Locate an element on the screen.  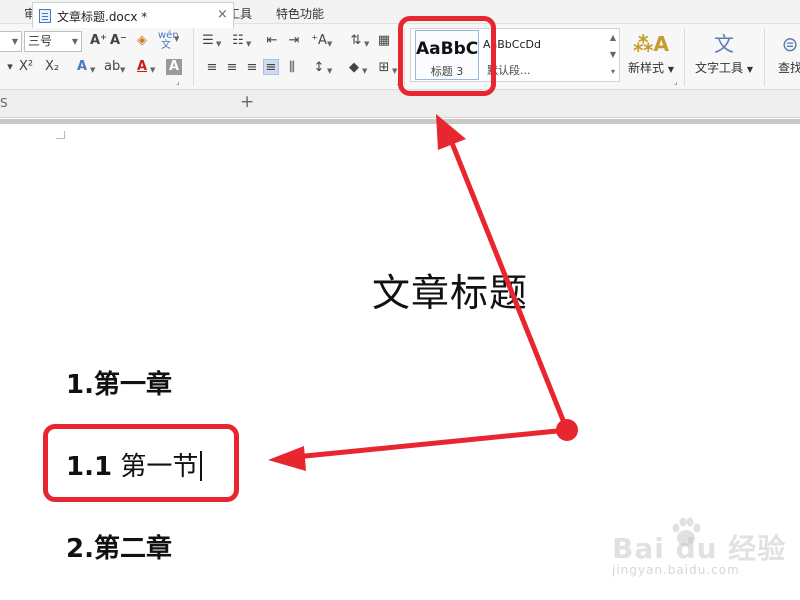
arrowhead-up-icon is located at coordinates (451, 132).